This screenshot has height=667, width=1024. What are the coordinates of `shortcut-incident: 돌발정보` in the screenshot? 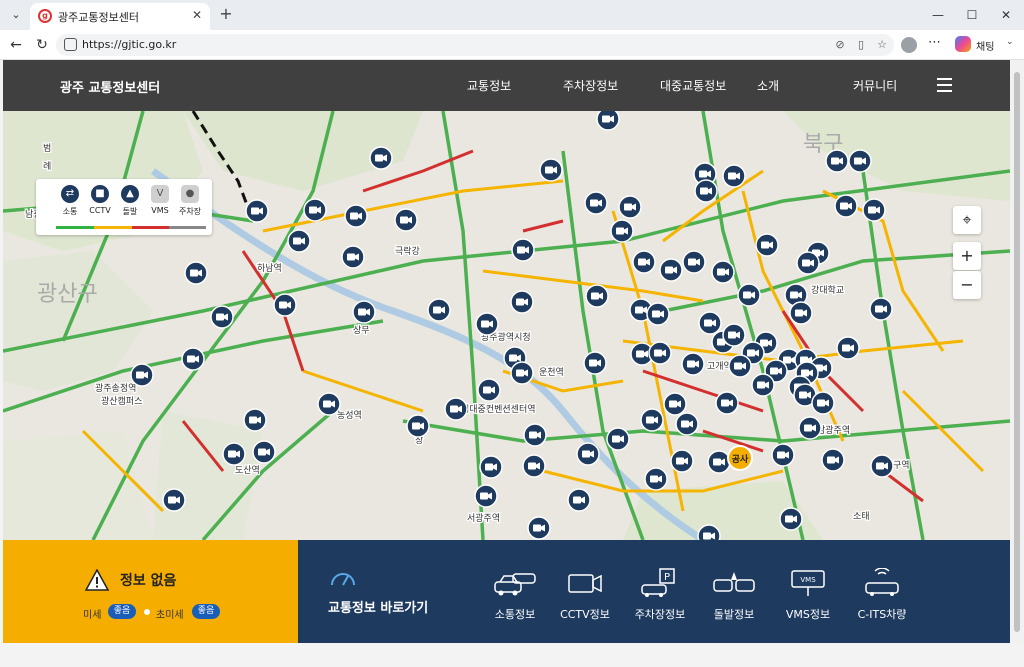 It's located at (734, 595).